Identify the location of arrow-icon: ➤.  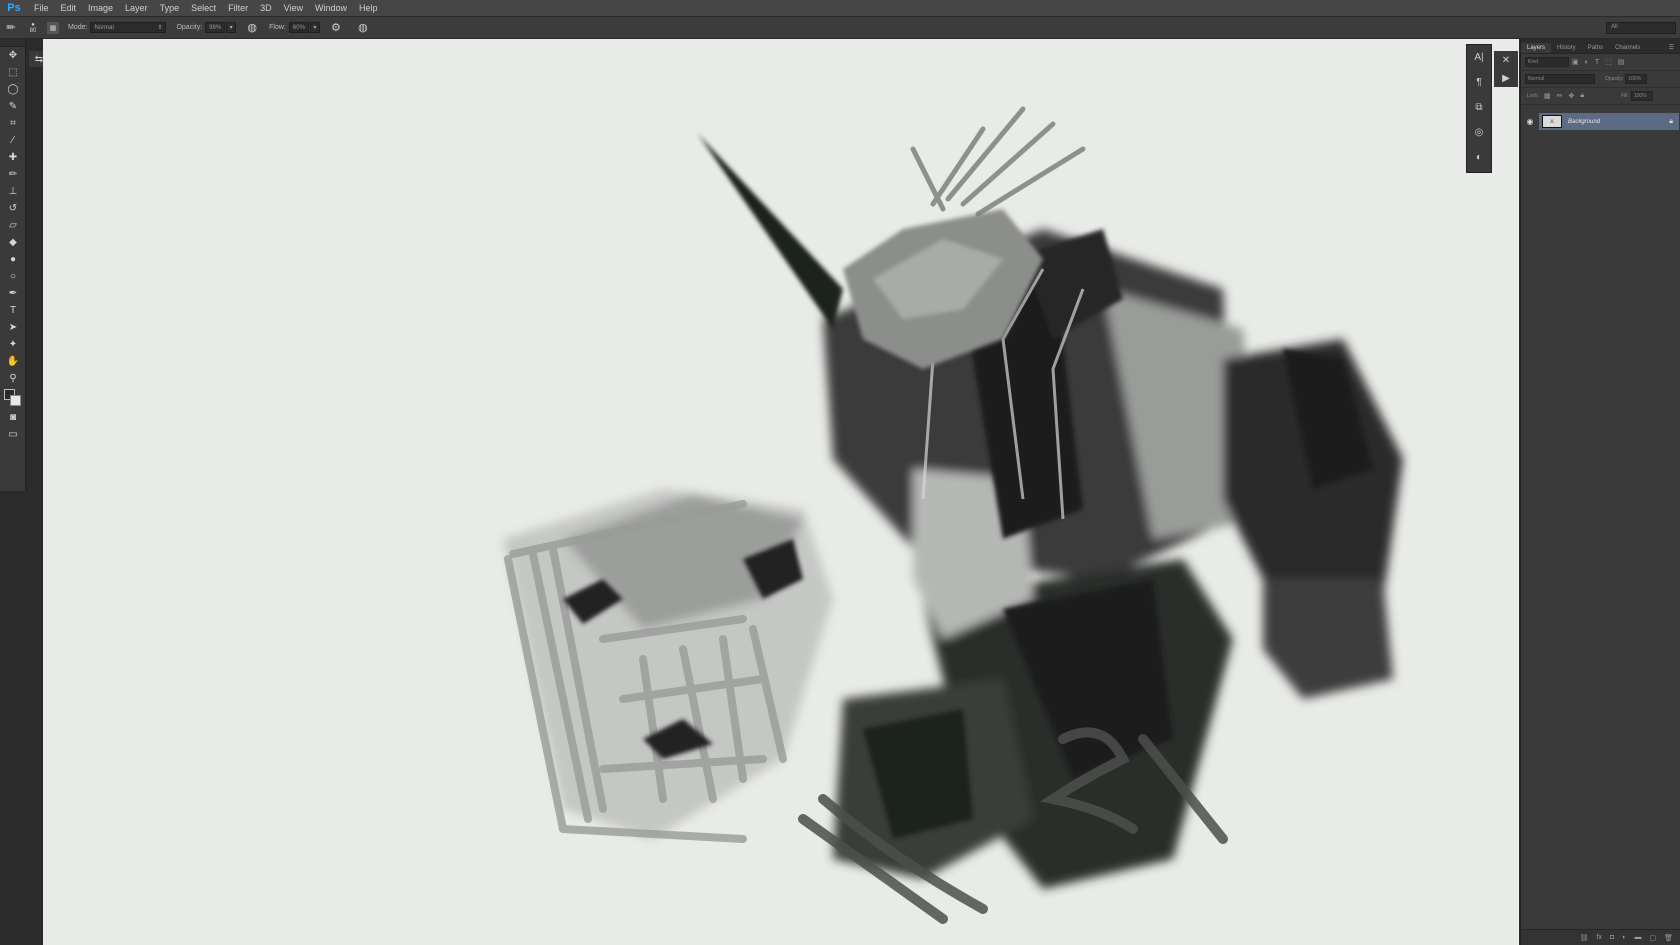
(13, 327).